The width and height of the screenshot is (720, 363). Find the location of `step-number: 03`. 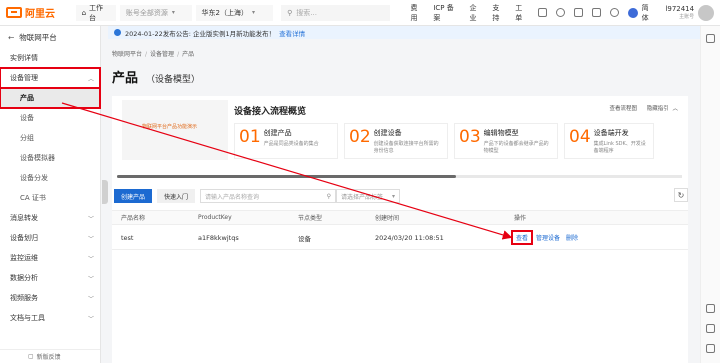

step-number: 03 is located at coordinates (470, 137).